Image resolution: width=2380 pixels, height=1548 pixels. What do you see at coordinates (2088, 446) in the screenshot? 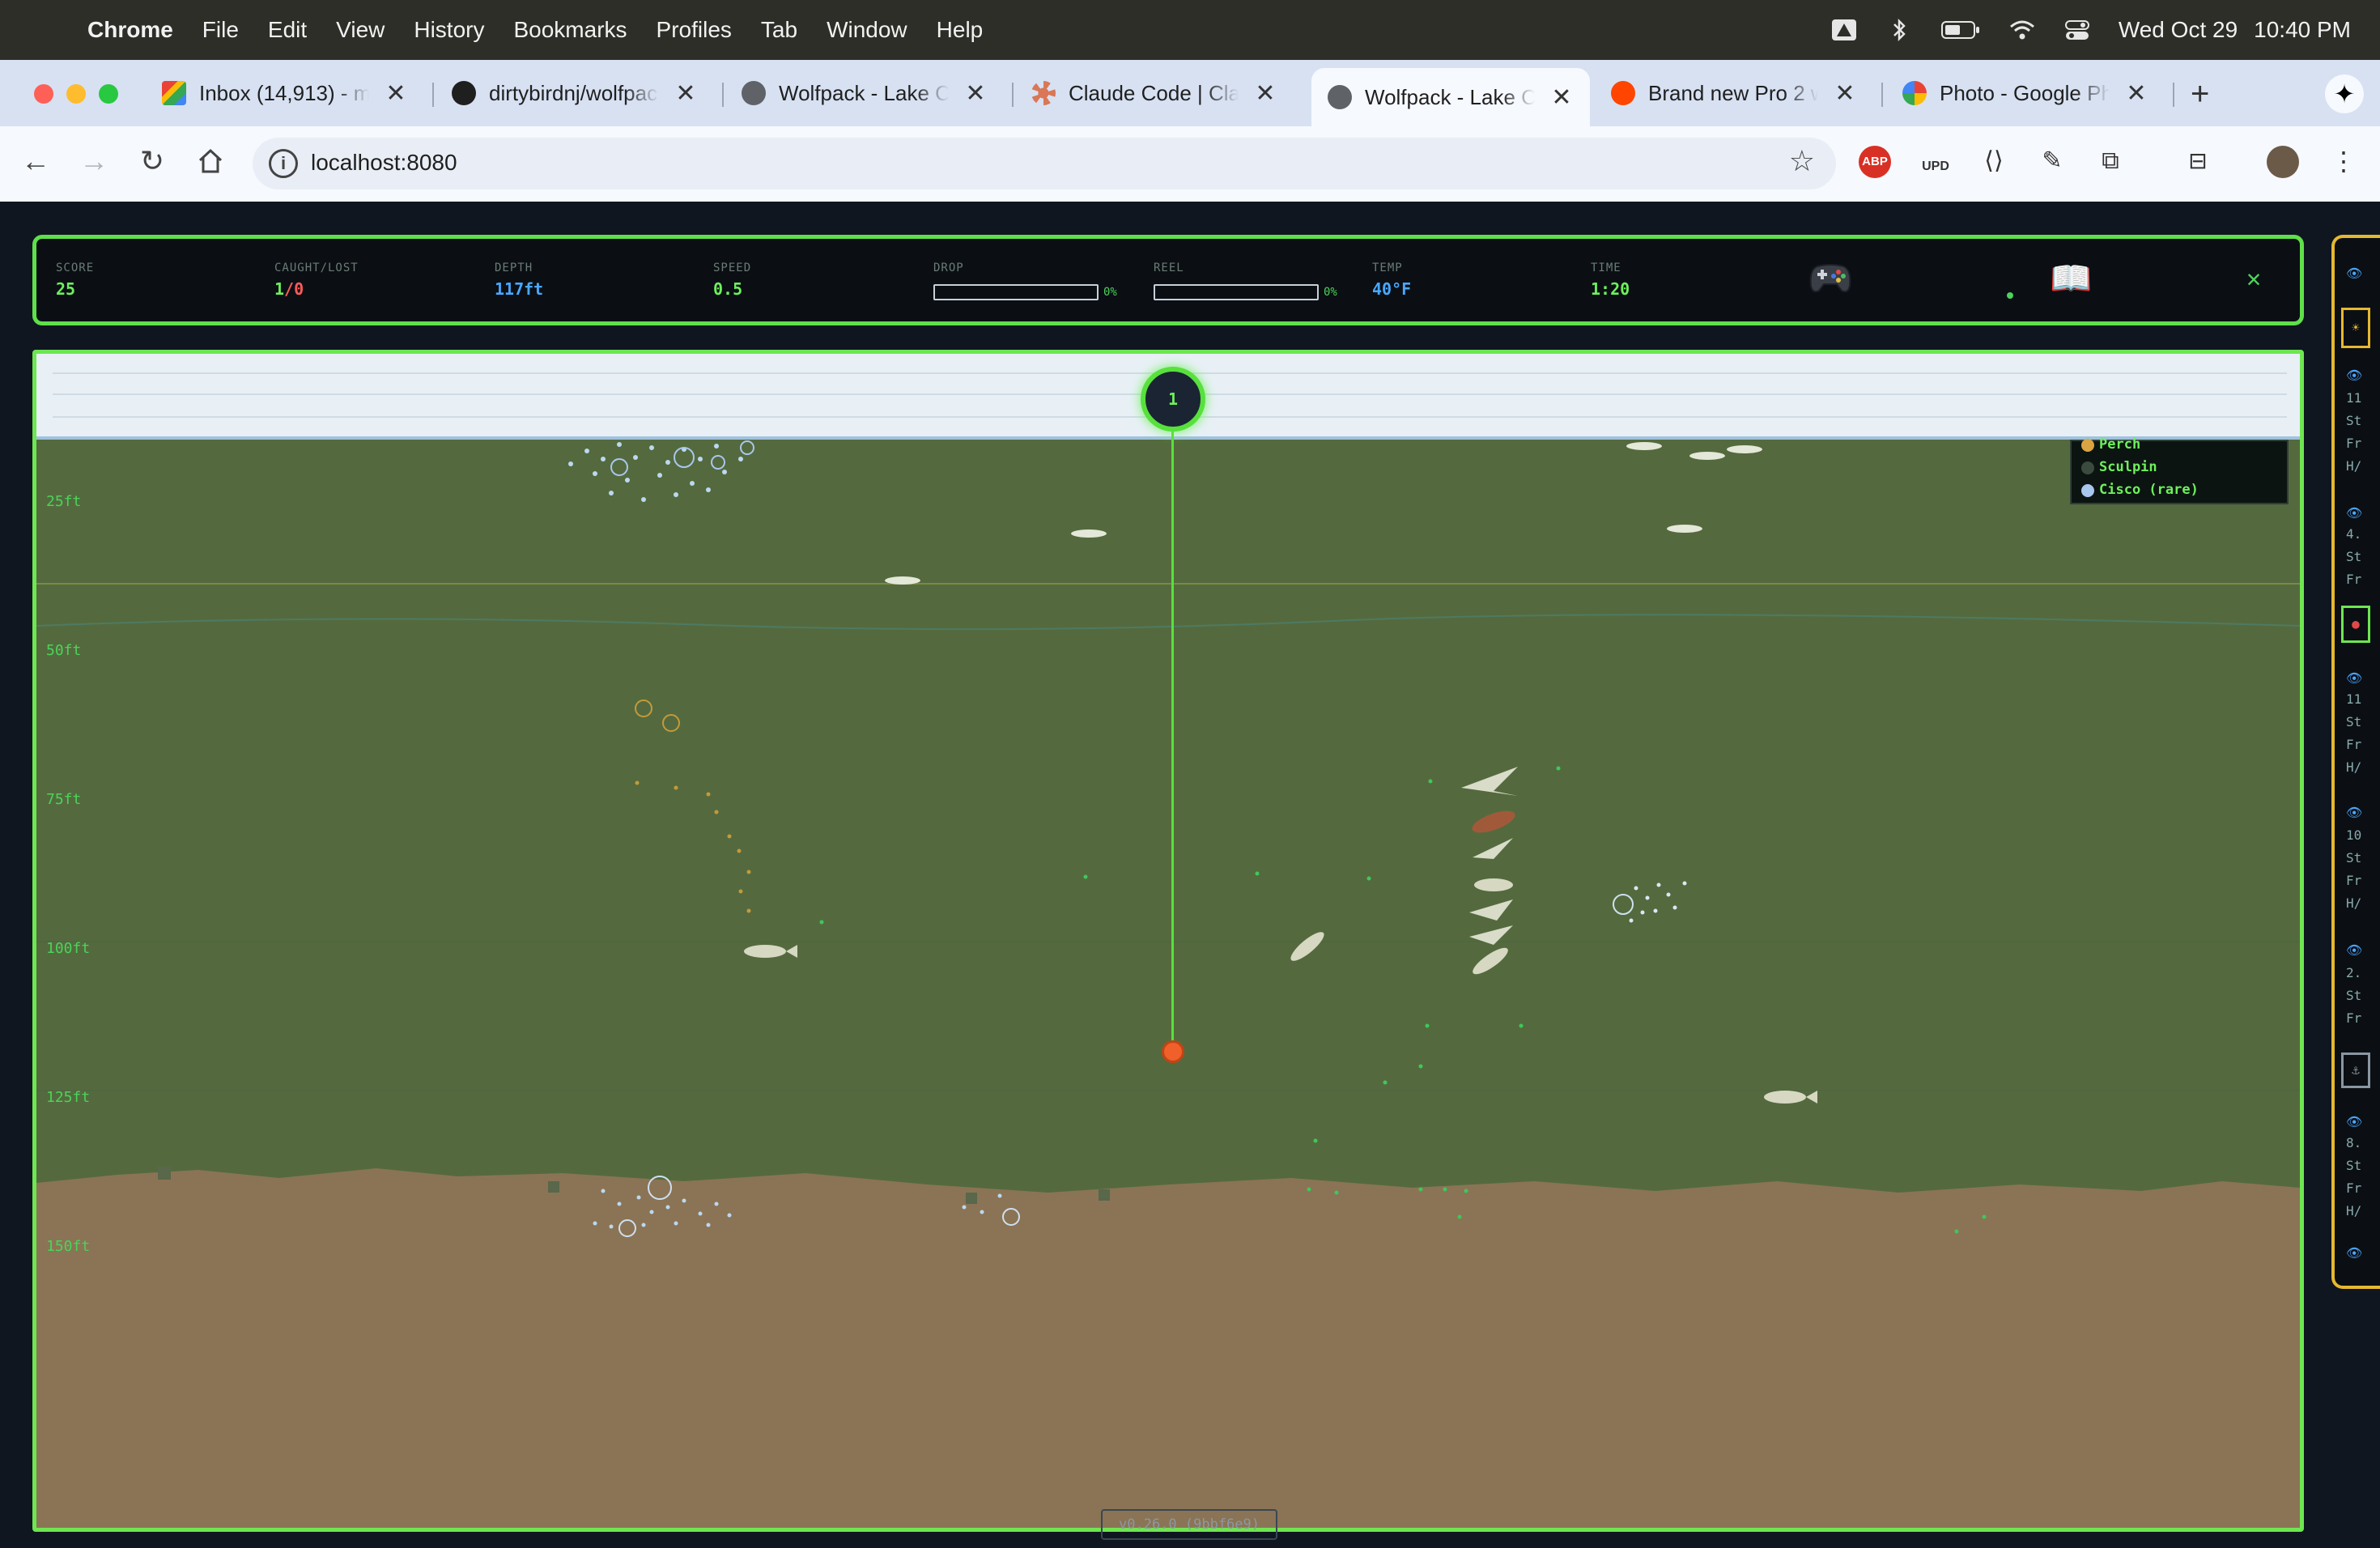
I see `perch-dot-icon` at bounding box center [2088, 446].